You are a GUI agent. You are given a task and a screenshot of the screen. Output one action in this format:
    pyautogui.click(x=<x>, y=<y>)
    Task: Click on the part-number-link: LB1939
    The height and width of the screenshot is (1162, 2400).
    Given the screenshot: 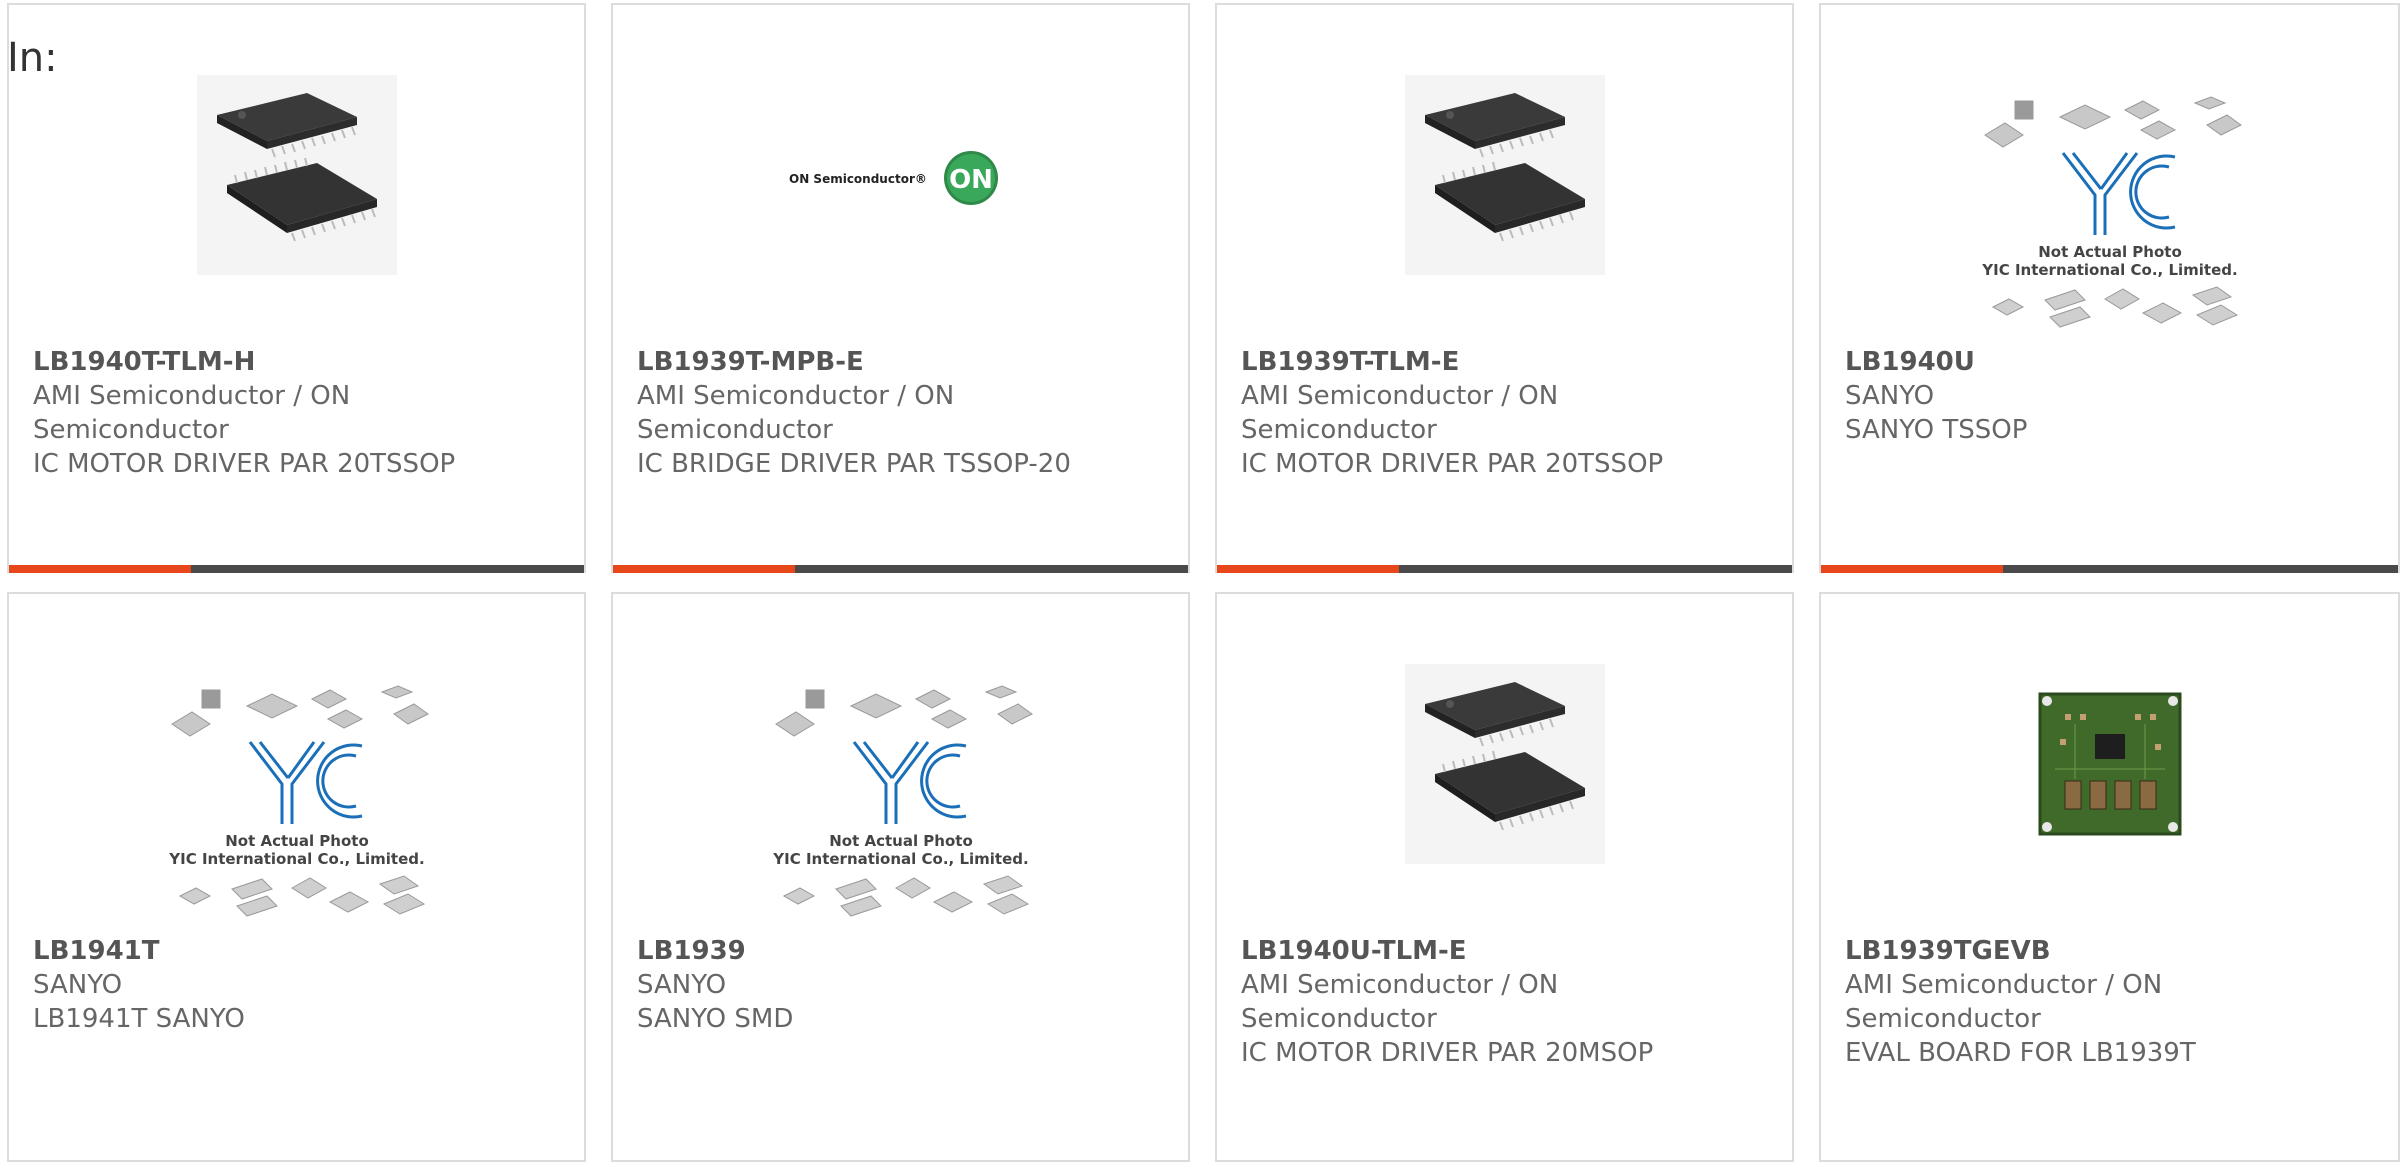 What is the action you would take?
    pyautogui.click(x=854, y=951)
    